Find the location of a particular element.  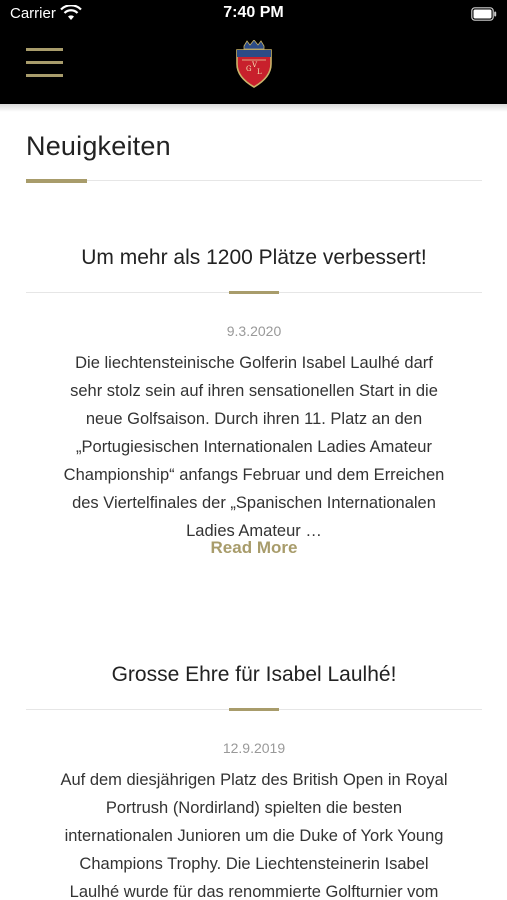

article-date: 12.9.2019 is located at coordinates (254, 748).